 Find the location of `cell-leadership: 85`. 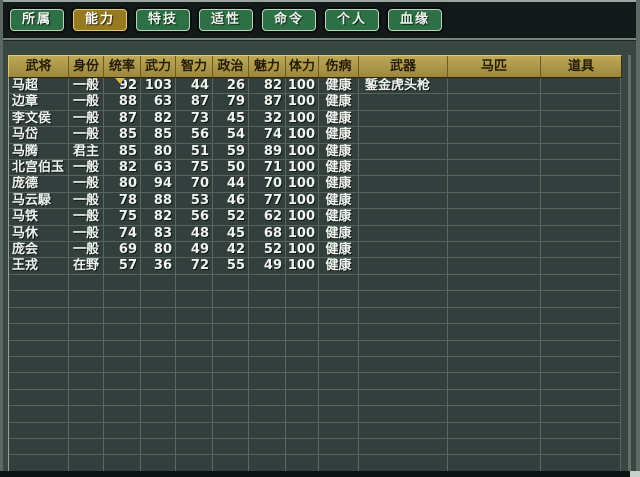

cell-leadership: 85 is located at coordinates (122, 152).